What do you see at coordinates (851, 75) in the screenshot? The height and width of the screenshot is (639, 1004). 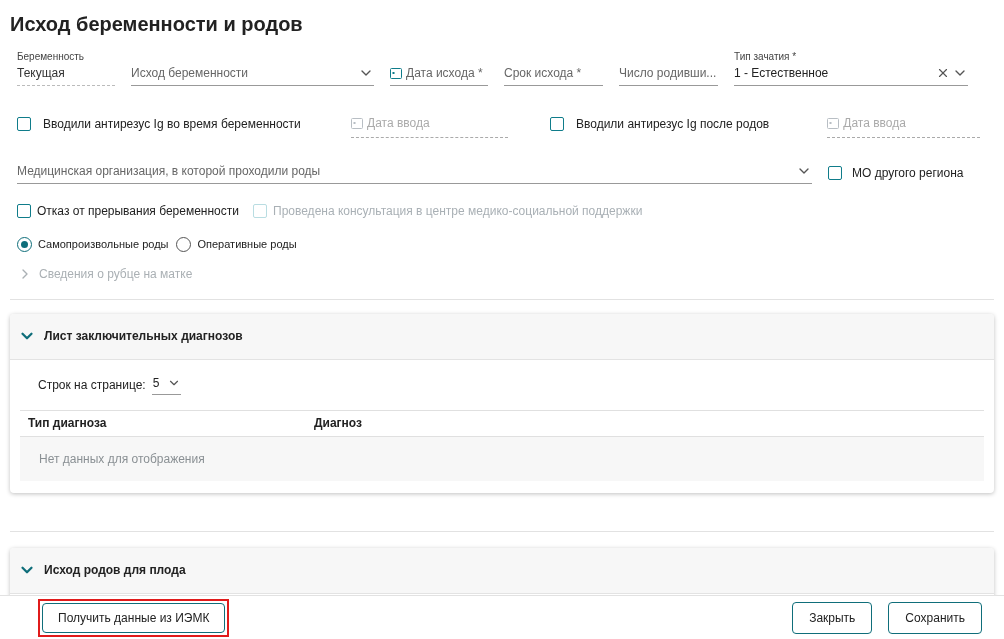 I see `conception-select: 1 - Естественное` at bounding box center [851, 75].